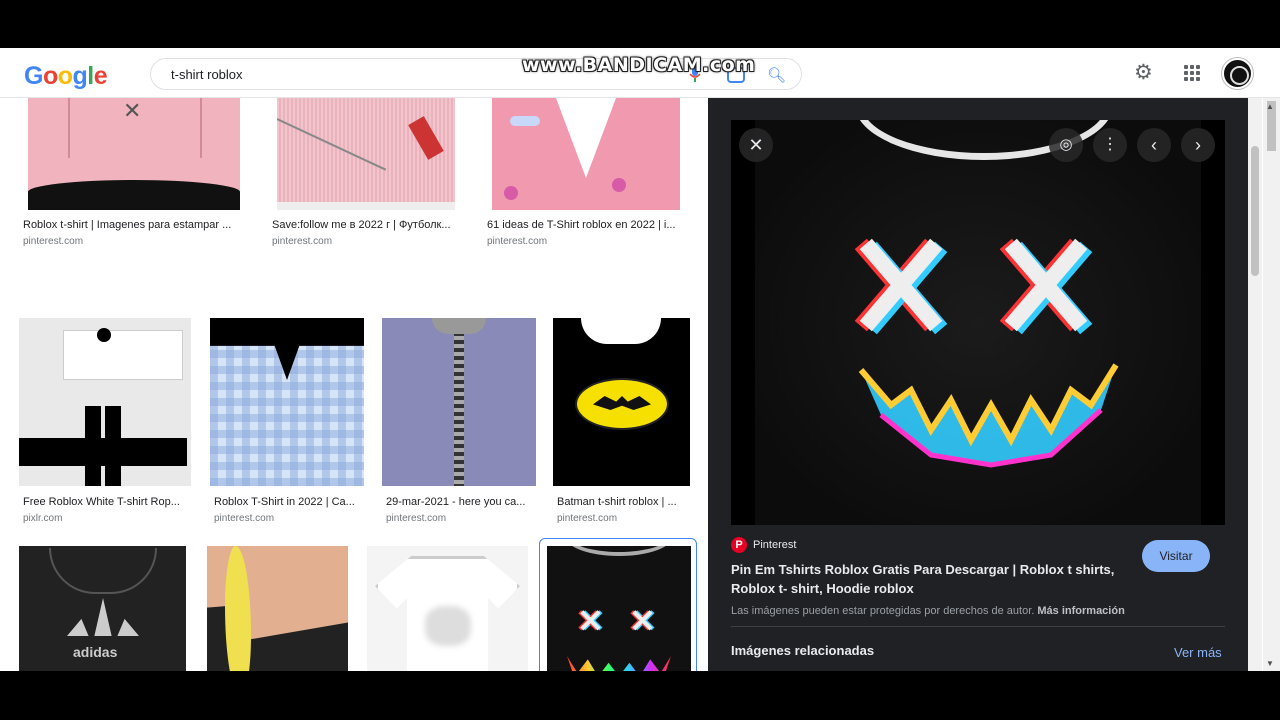  Describe the element at coordinates (774, 545) in the screenshot. I see `source-name: Pinterest` at that location.